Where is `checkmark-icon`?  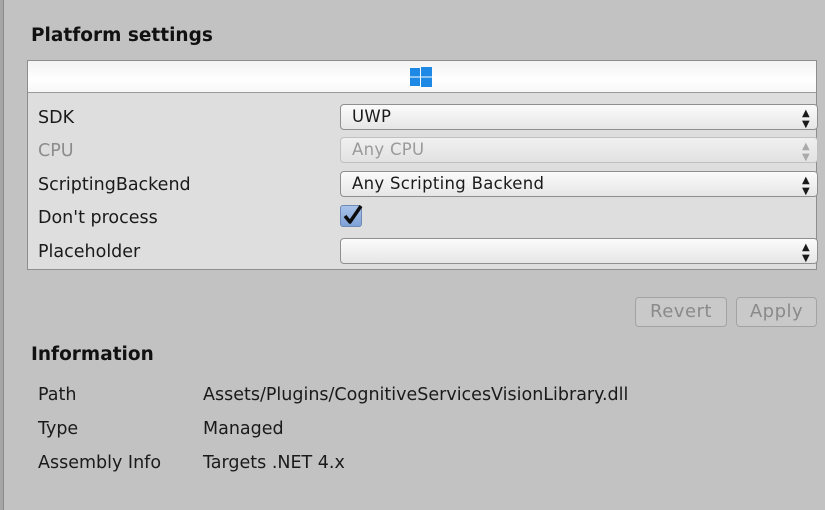 checkmark-icon is located at coordinates (353, 214).